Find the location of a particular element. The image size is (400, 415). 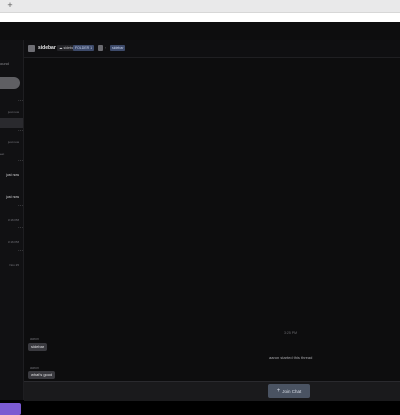

join-chat-label: Join Chat is located at coordinates (292, 391).